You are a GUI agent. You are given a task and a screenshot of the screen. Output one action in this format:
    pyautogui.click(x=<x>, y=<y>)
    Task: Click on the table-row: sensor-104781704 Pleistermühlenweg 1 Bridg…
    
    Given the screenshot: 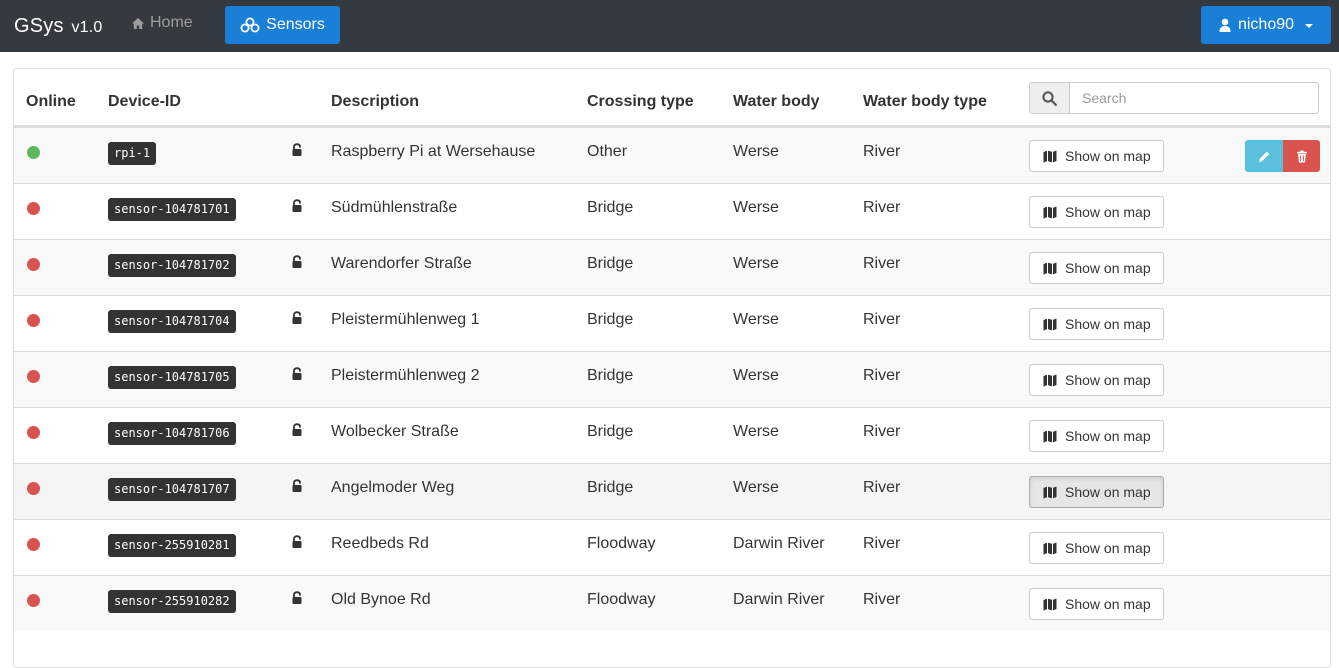 What is the action you would take?
    pyautogui.click(x=672, y=323)
    